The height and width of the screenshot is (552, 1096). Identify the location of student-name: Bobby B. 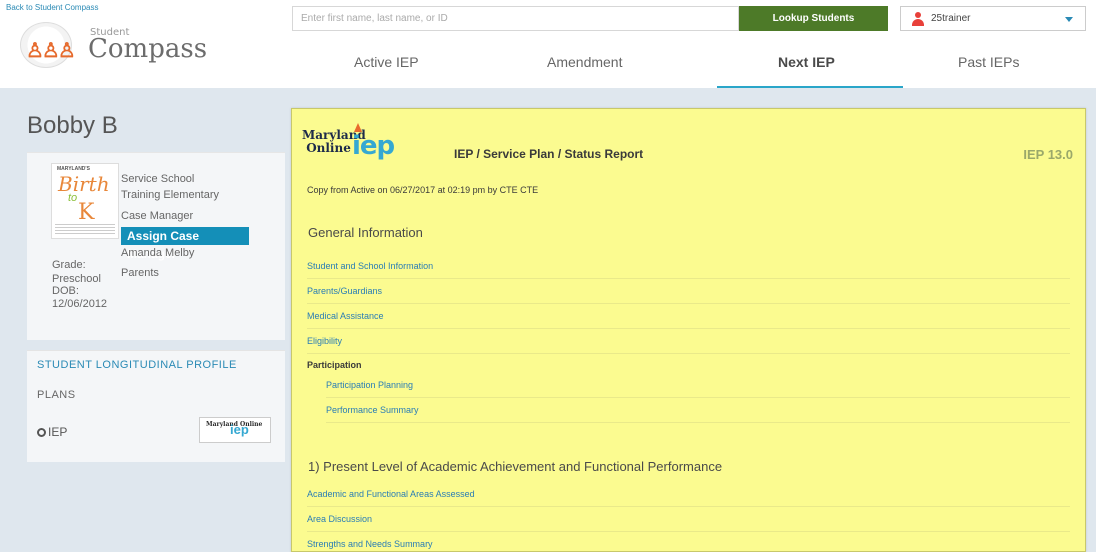
(72, 125).